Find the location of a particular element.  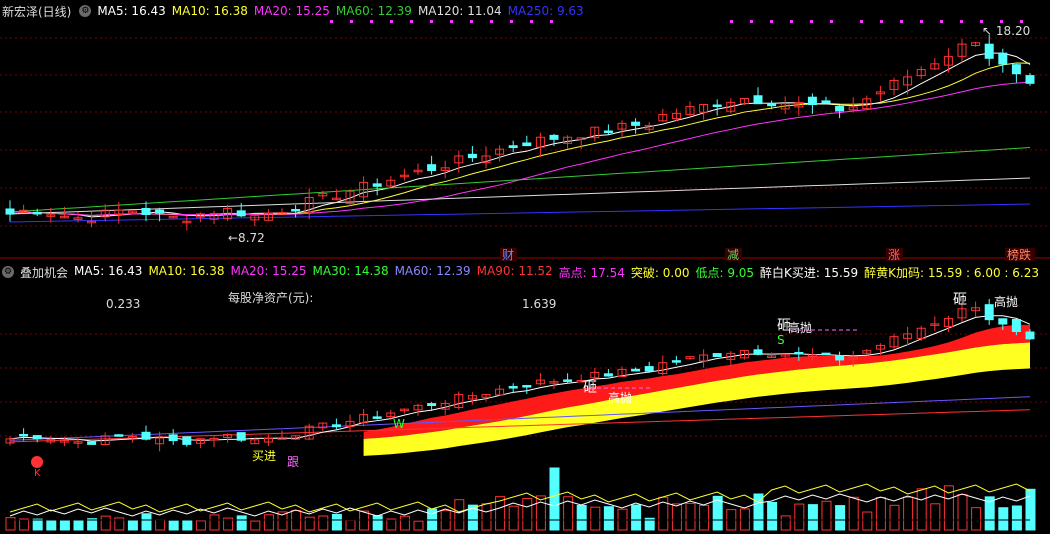

high-throw-signal: 高抛 is located at coordinates (620, 397).